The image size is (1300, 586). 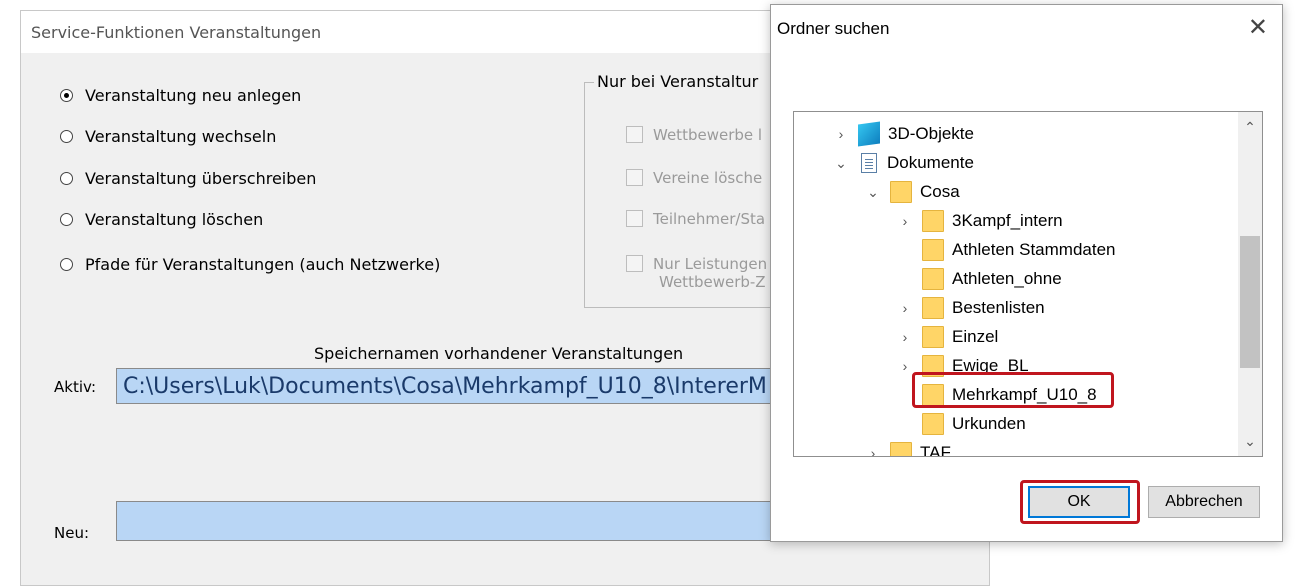 I want to click on tree-item-label: TAF, so click(x=935, y=450).